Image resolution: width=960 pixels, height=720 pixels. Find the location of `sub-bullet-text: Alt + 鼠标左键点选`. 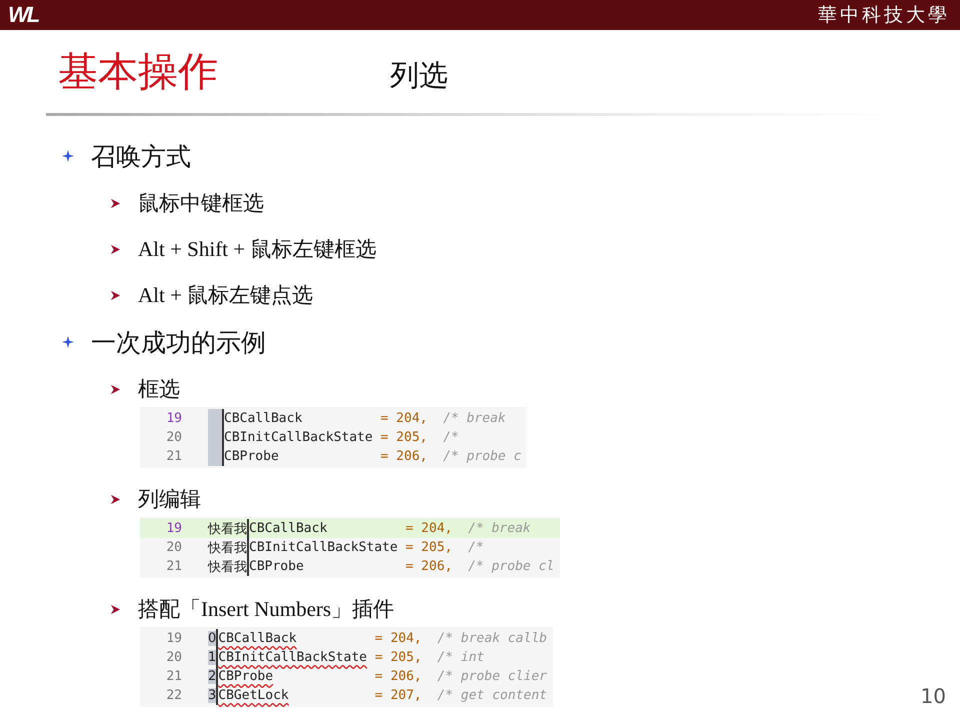

sub-bullet-text: Alt + 鼠标左键点选 is located at coordinates (226, 295).